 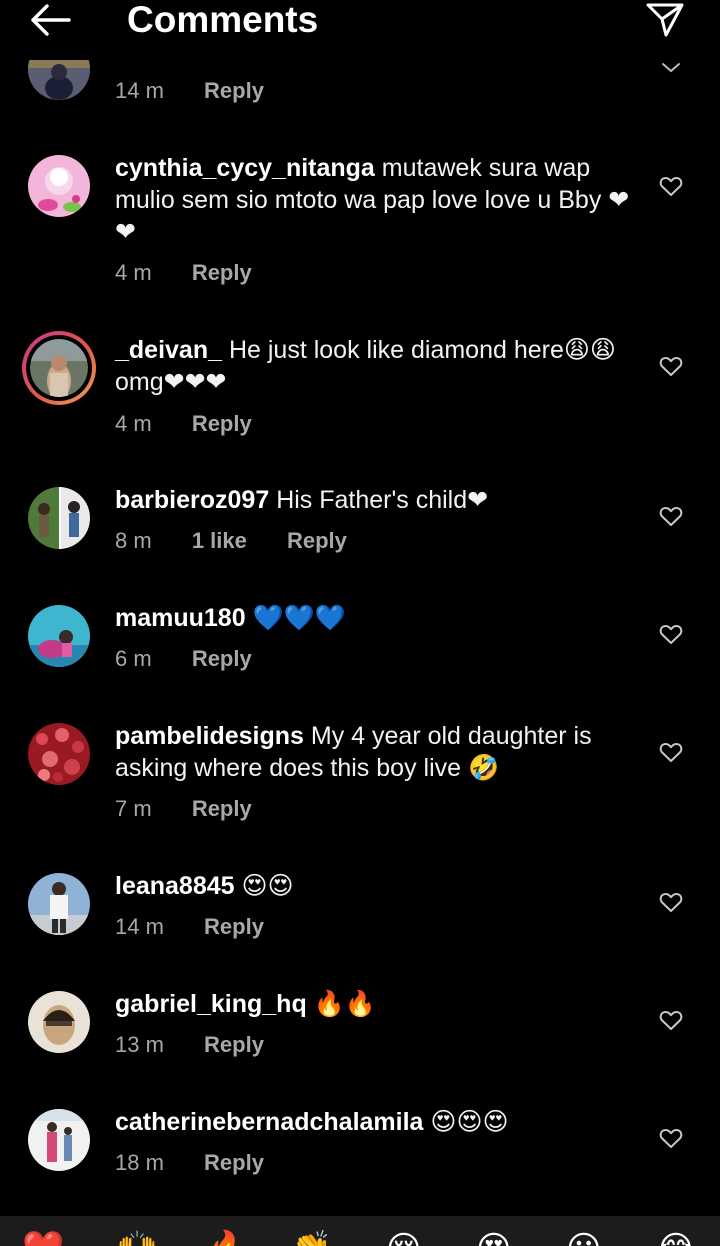 What do you see at coordinates (341, 1004) in the screenshot?
I see `comment-text: 🔥🔥` at bounding box center [341, 1004].